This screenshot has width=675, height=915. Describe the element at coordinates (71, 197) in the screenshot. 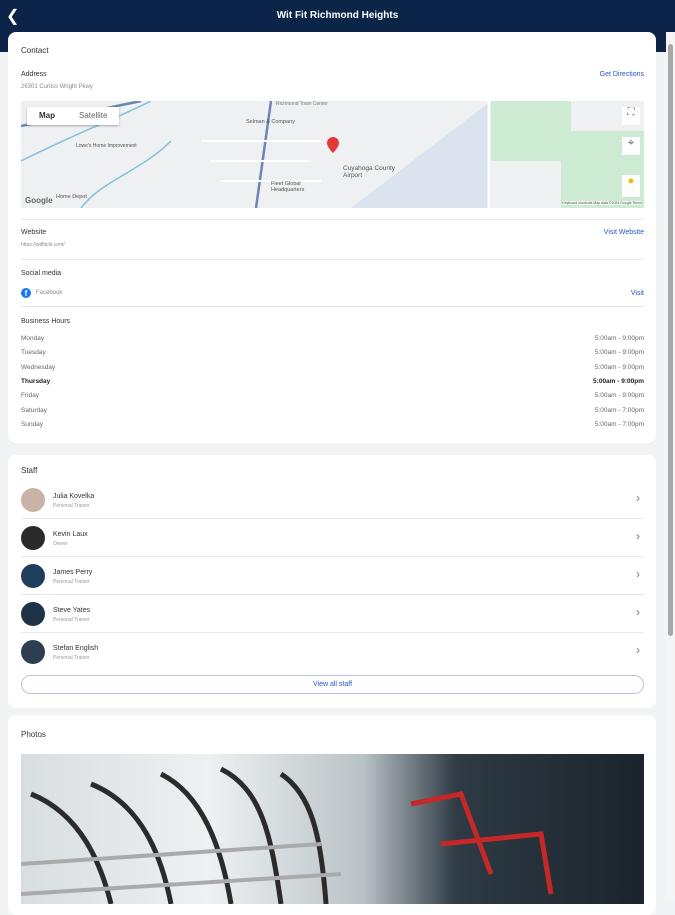

I see `map-label: Home Depot` at that location.